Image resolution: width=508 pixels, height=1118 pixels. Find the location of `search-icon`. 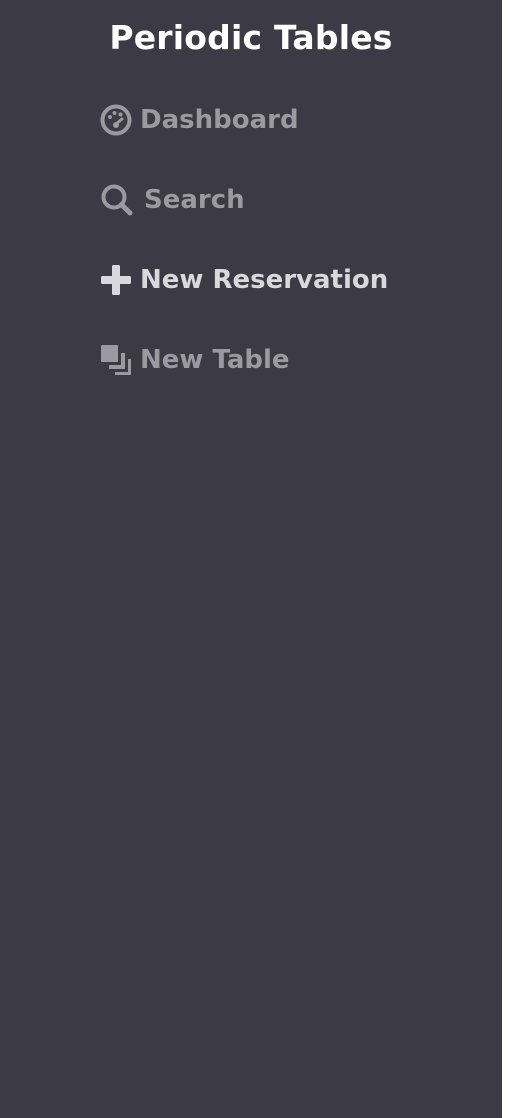

search-icon is located at coordinates (122, 200).